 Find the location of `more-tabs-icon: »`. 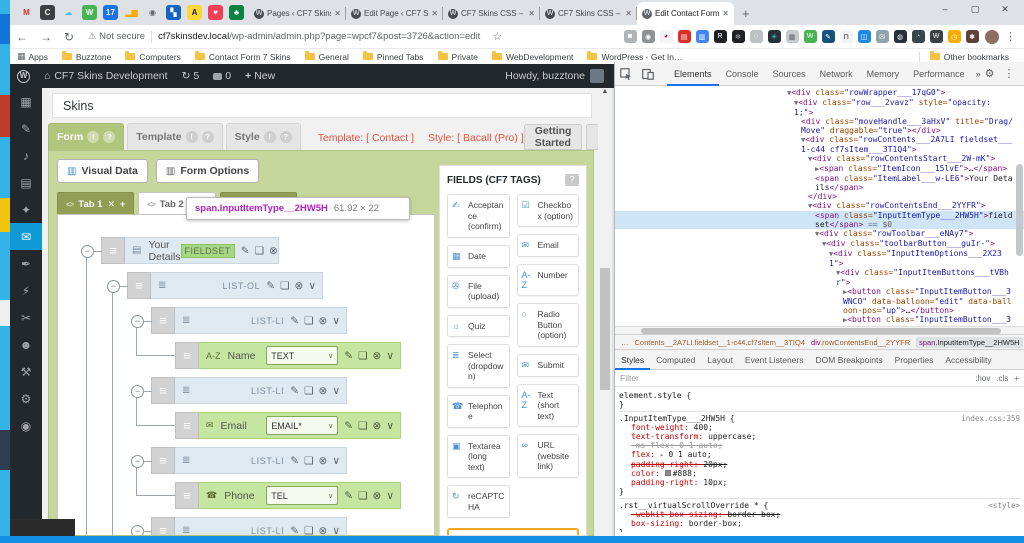

more-tabs-icon: » is located at coordinates (978, 74).